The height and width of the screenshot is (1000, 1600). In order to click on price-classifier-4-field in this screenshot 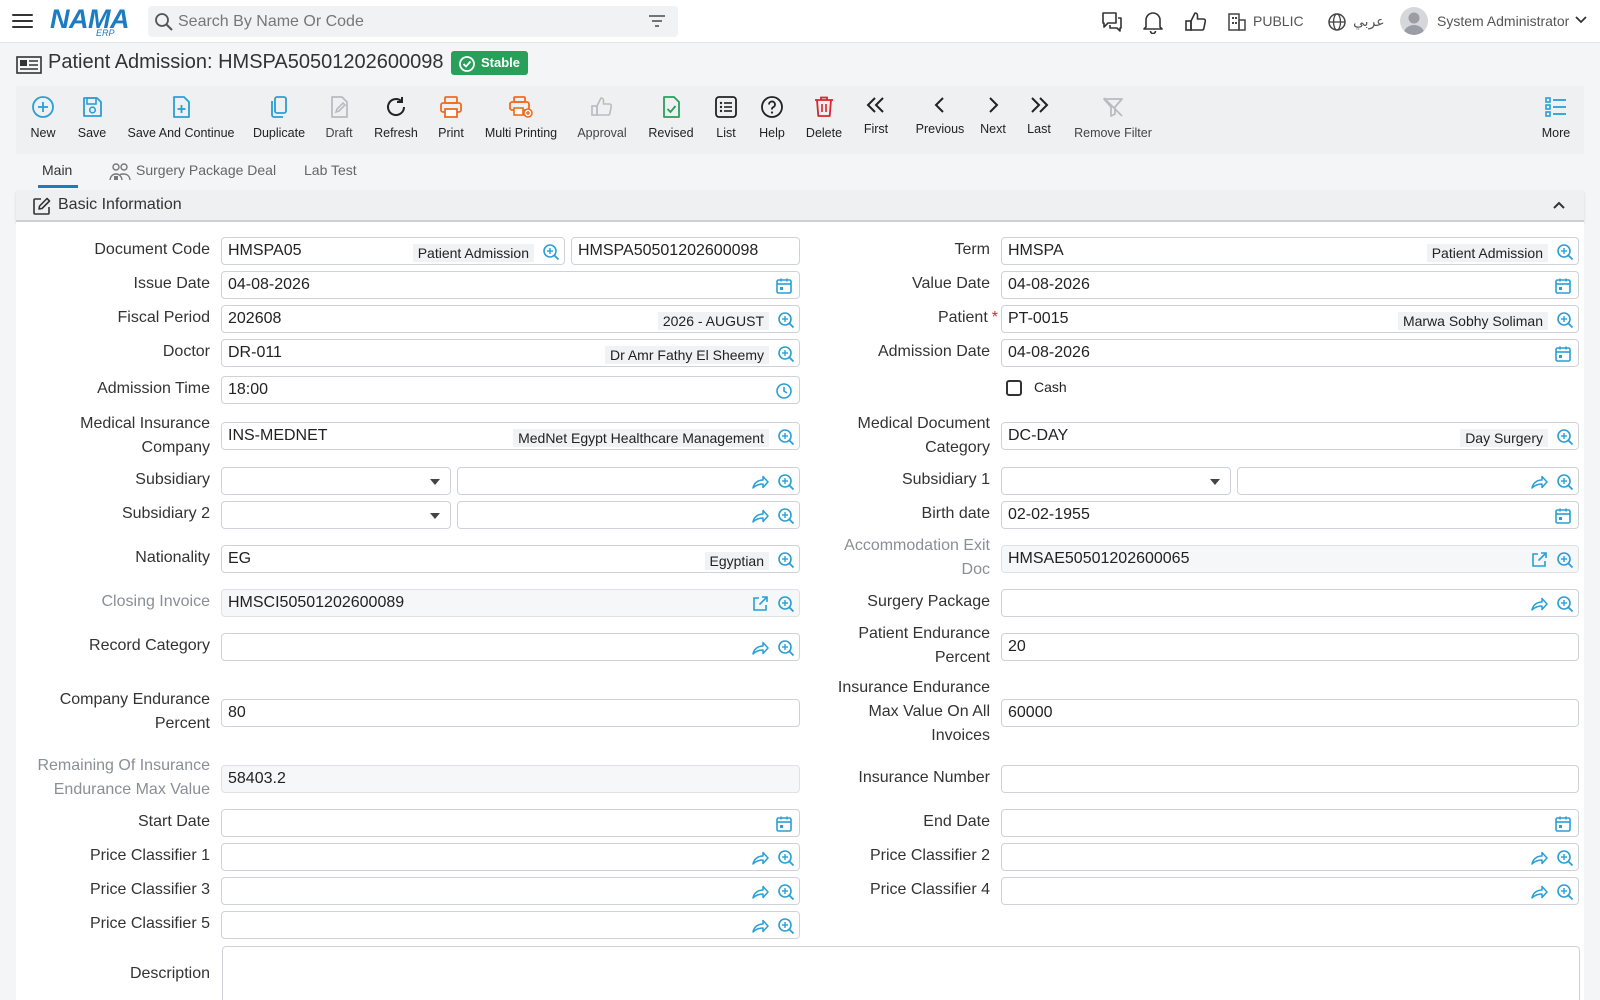, I will do `click(1290, 891)`.